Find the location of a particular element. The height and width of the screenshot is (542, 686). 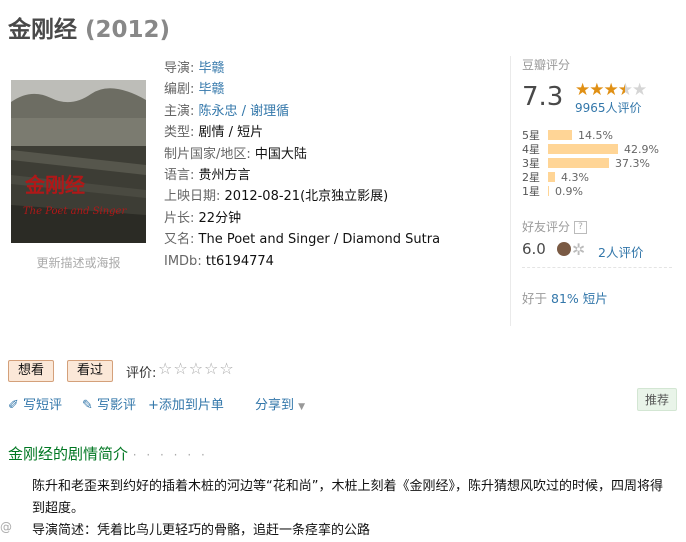

movie-poster: 金刚经 The Poet and Singer is located at coordinates (78, 161).